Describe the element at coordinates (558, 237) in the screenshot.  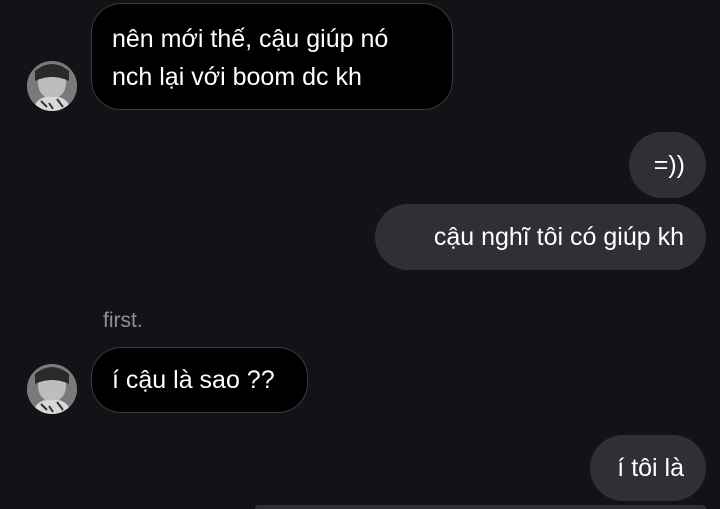
I see `message-text: cậu nghĩ tôi có giúp kh` at that location.